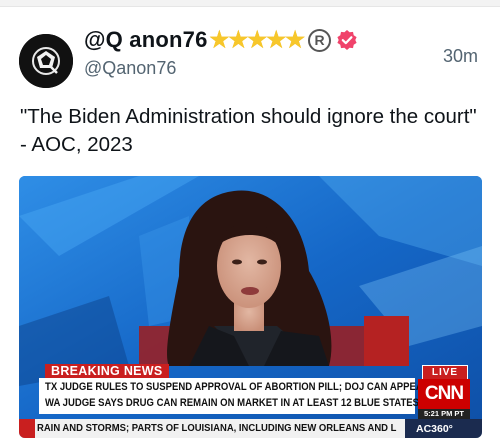 The image size is (500, 445). I want to click on breaking-news-label: BREAKING NEWS, so click(107, 371).